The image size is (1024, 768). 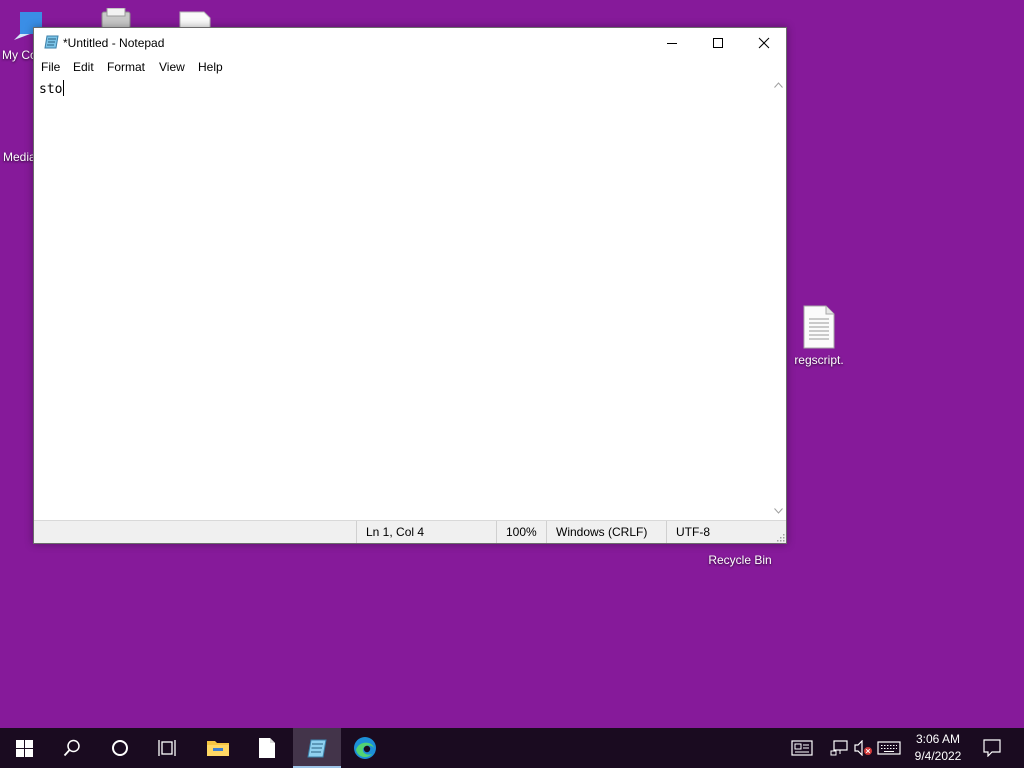 I want to click on menu-help: Help, so click(x=210, y=67).